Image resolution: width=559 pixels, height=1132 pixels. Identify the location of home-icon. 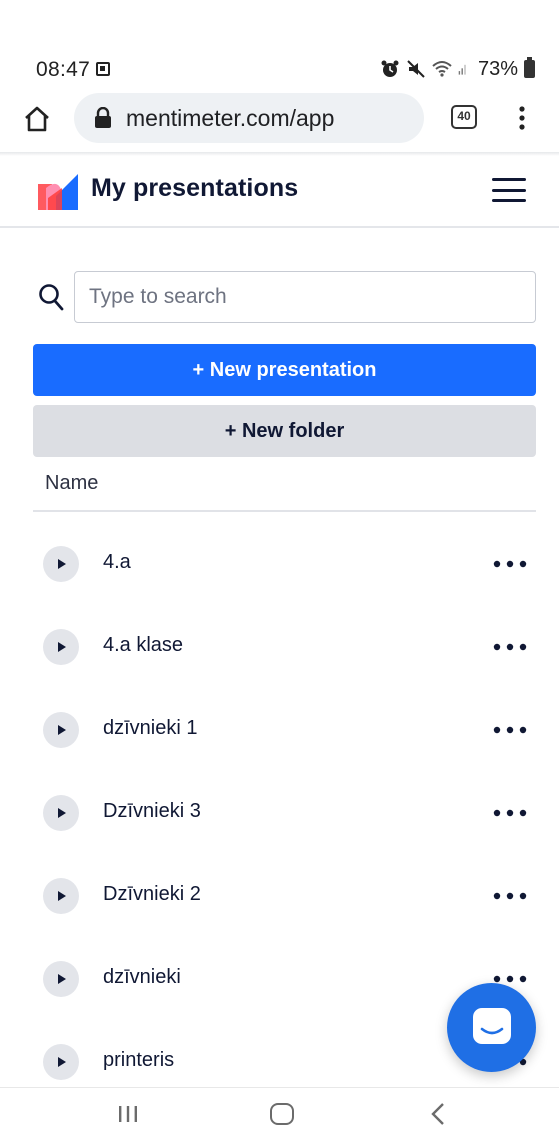
(37, 119).